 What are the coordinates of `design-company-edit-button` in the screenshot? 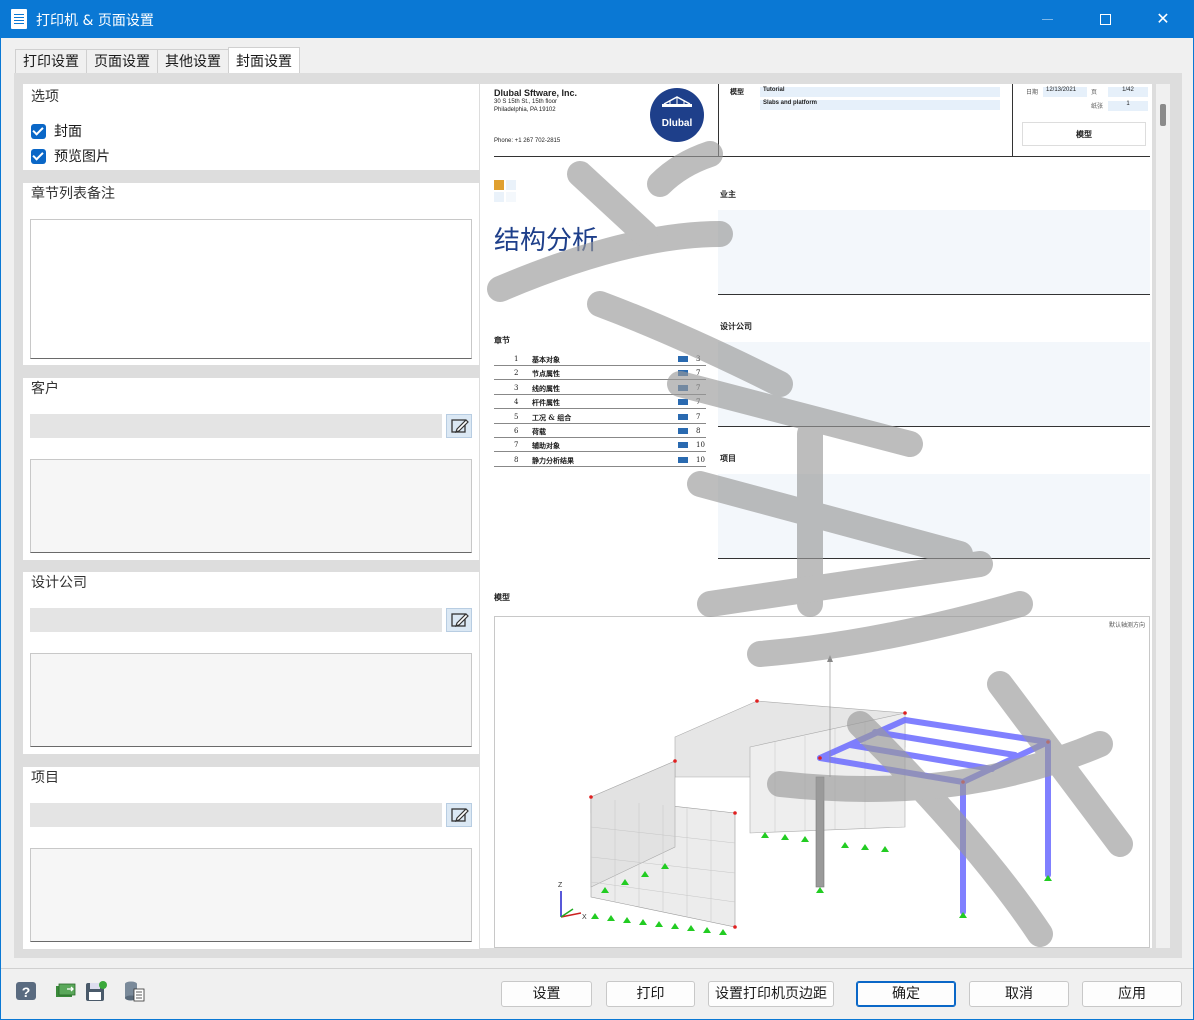 It's located at (459, 620).